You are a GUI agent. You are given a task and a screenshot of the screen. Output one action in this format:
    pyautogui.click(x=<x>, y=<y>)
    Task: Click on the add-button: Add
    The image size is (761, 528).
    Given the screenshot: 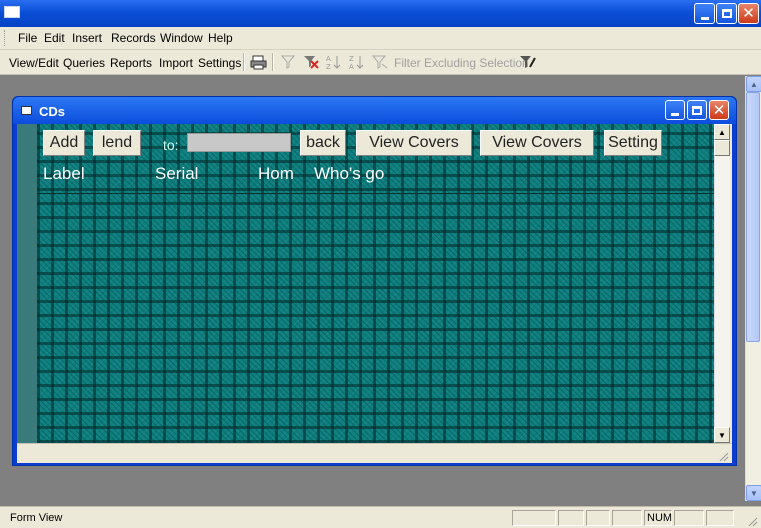 What is the action you would take?
    pyautogui.click(x=64, y=143)
    